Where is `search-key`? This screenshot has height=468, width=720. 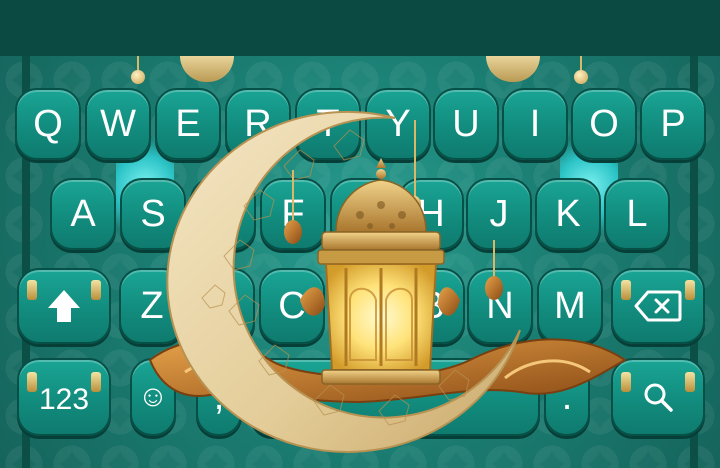
search-key is located at coordinates (658, 397).